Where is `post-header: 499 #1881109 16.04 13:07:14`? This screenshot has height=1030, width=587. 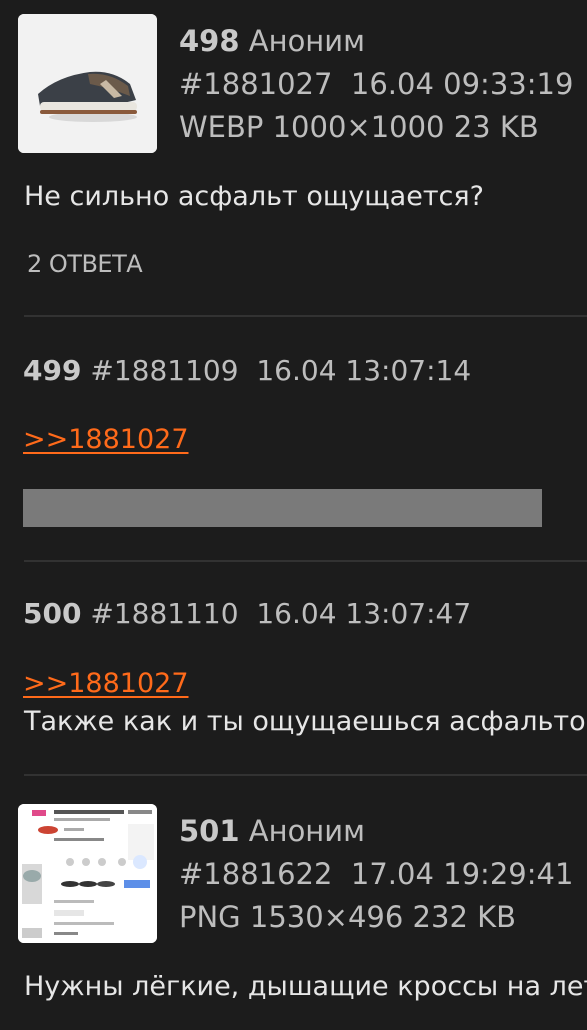
post-header: 499 #1881109 16.04 13:07:14 is located at coordinates (247, 370).